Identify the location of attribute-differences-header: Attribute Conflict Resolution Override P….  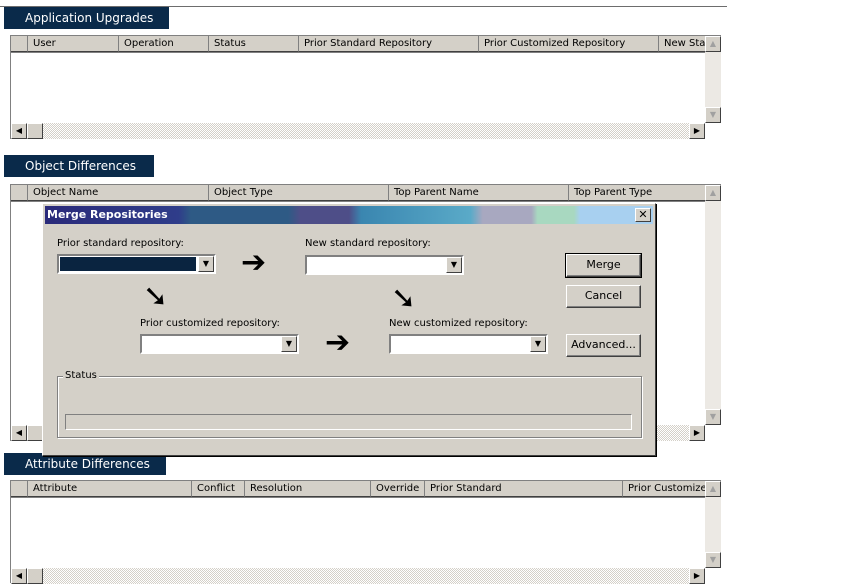
(358, 489).